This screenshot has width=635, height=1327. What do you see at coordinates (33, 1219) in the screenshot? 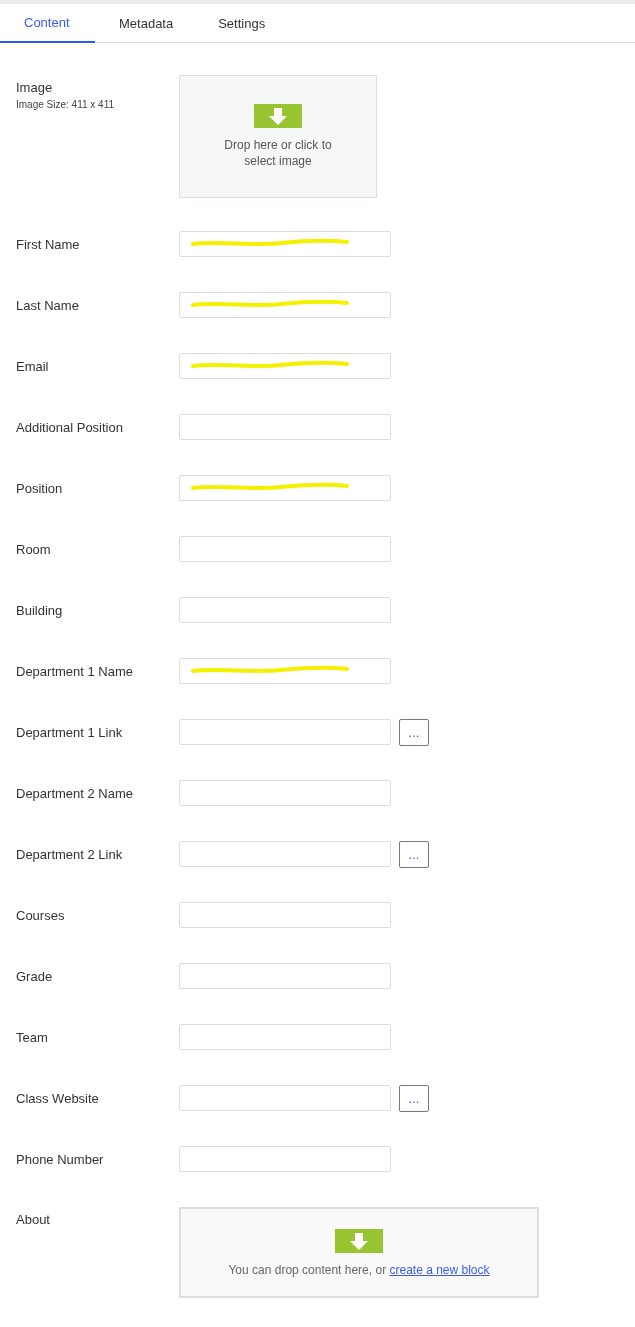
I see `field-label: About` at bounding box center [33, 1219].